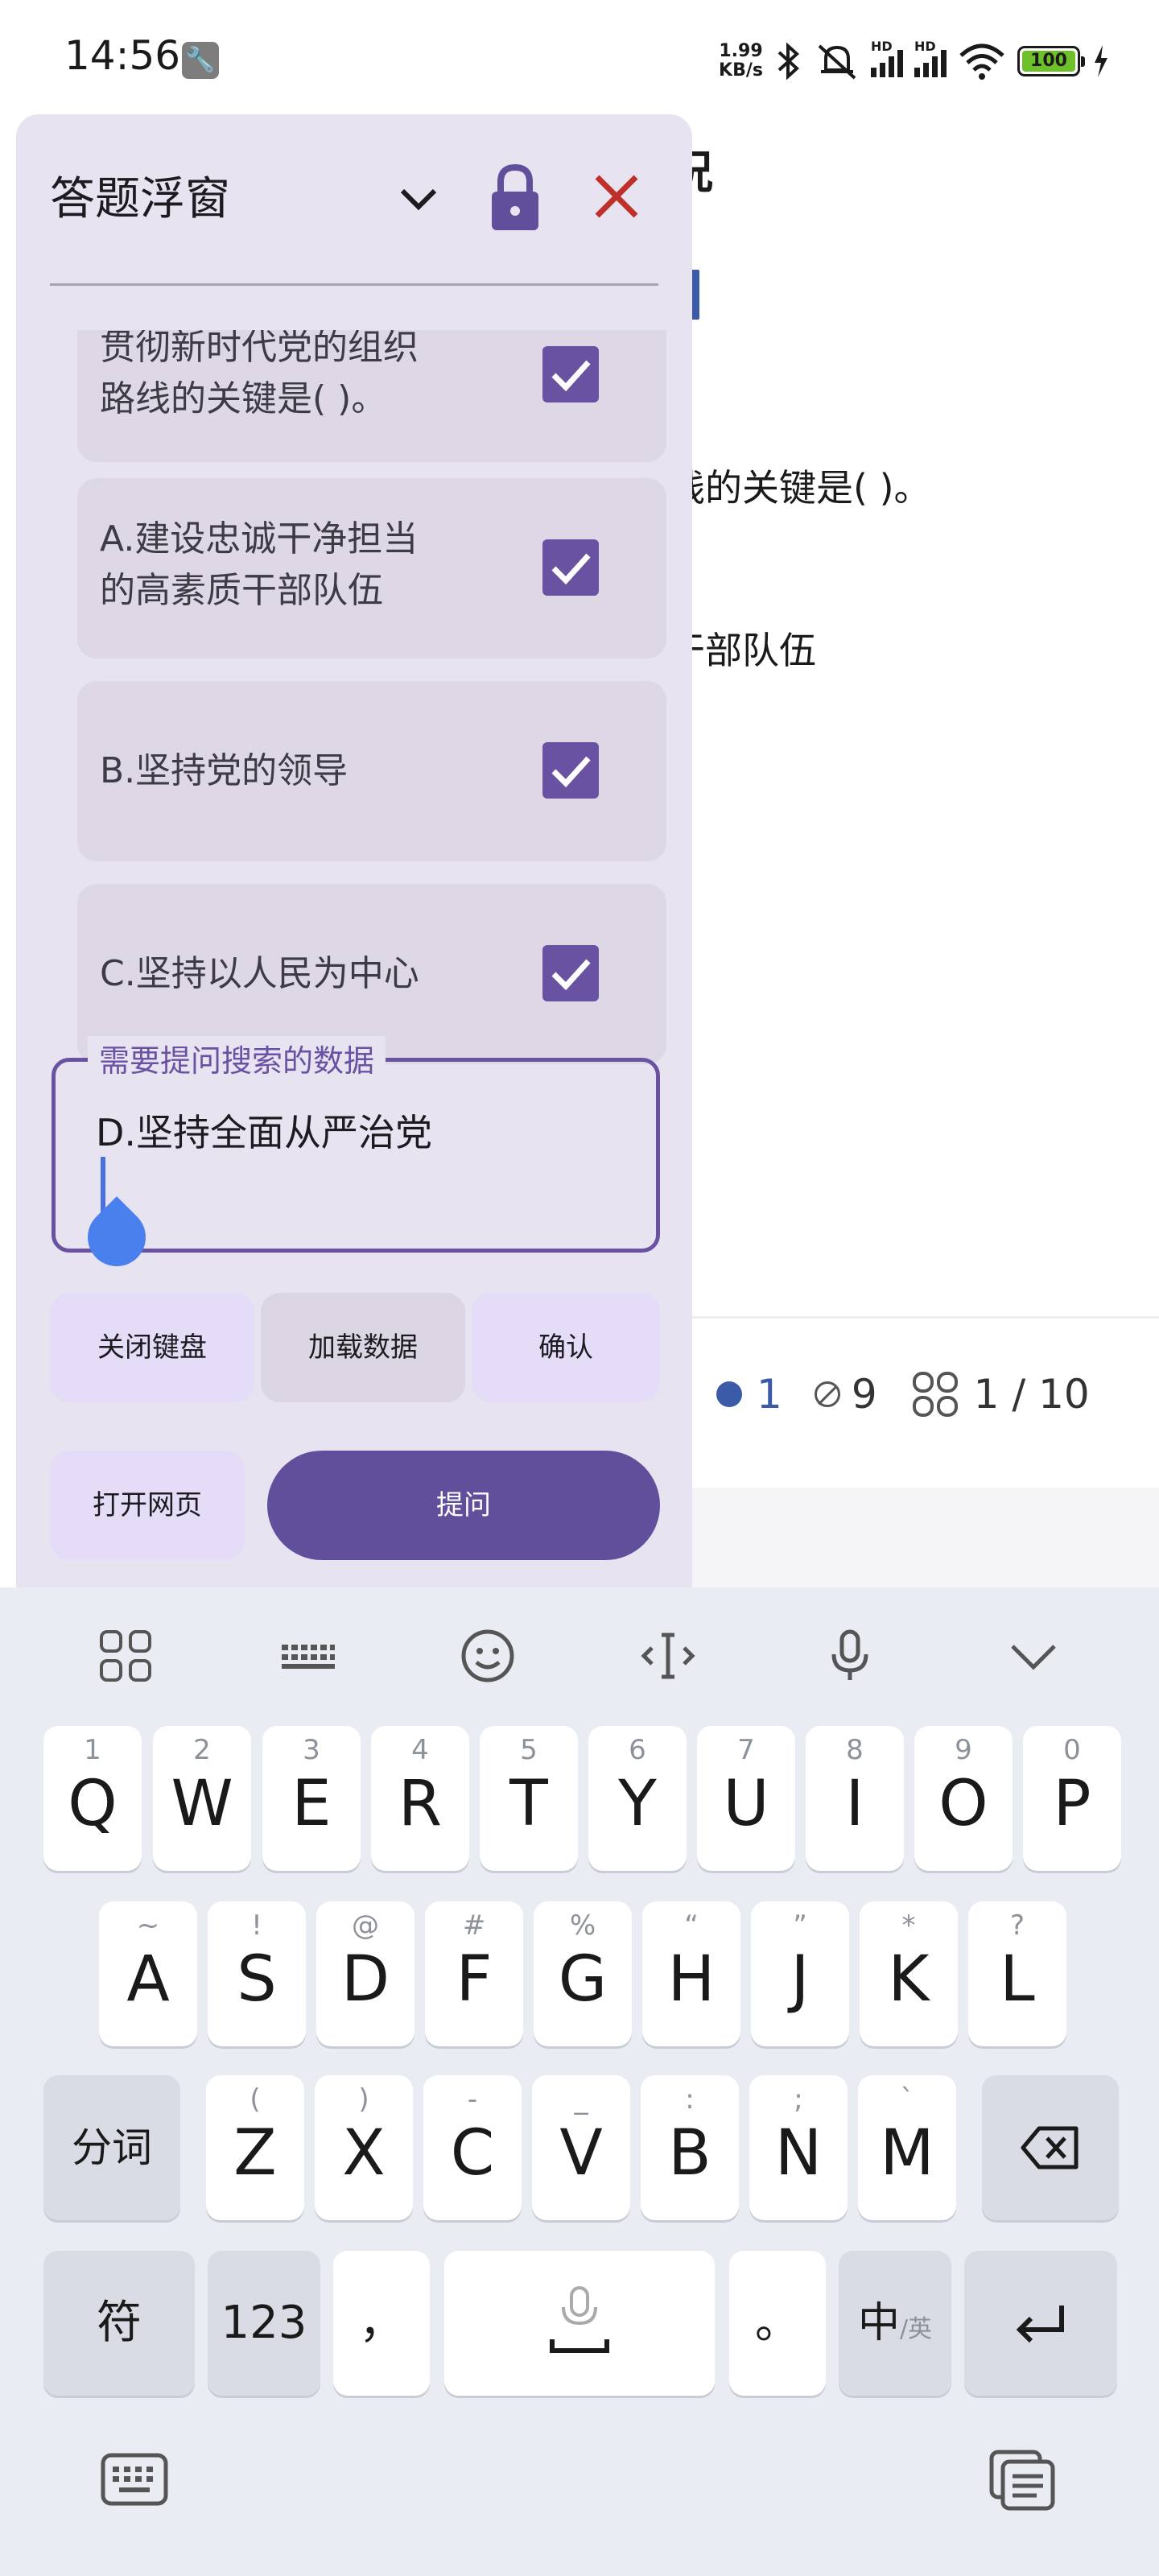 The height and width of the screenshot is (2576, 1159). What do you see at coordinates (981, 61) in the screenshot?
I see `wifi-icon` at bounding box center [981, 61].